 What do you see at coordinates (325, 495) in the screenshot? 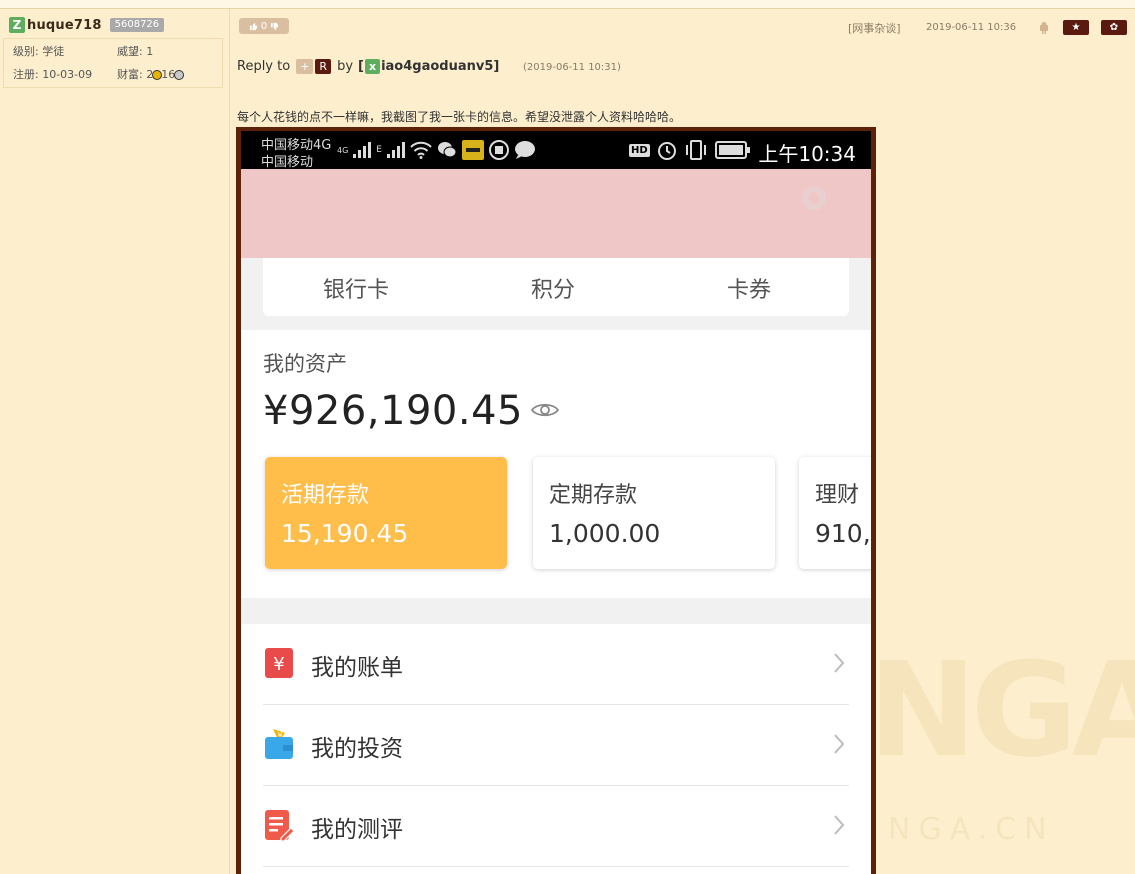
I see `card-title: 活期存款` at bounding box center [325, 495].